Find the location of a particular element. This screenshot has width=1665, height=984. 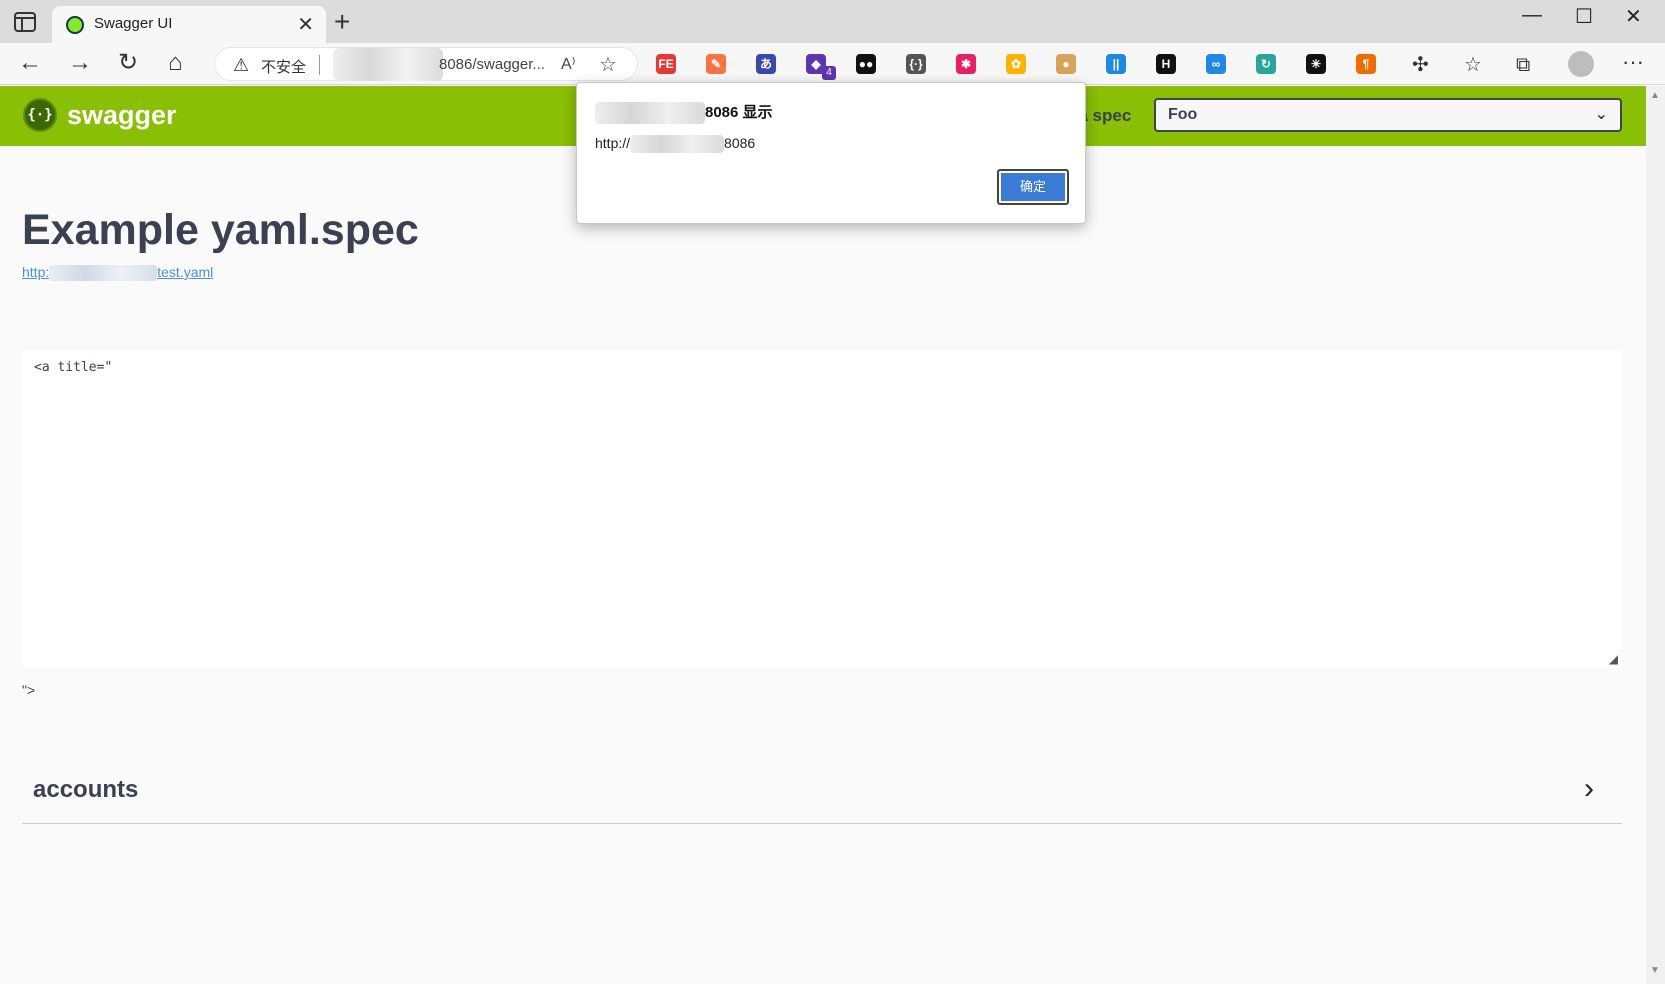

more-menu-icon: ··· is located at coordinates (1633, 62).